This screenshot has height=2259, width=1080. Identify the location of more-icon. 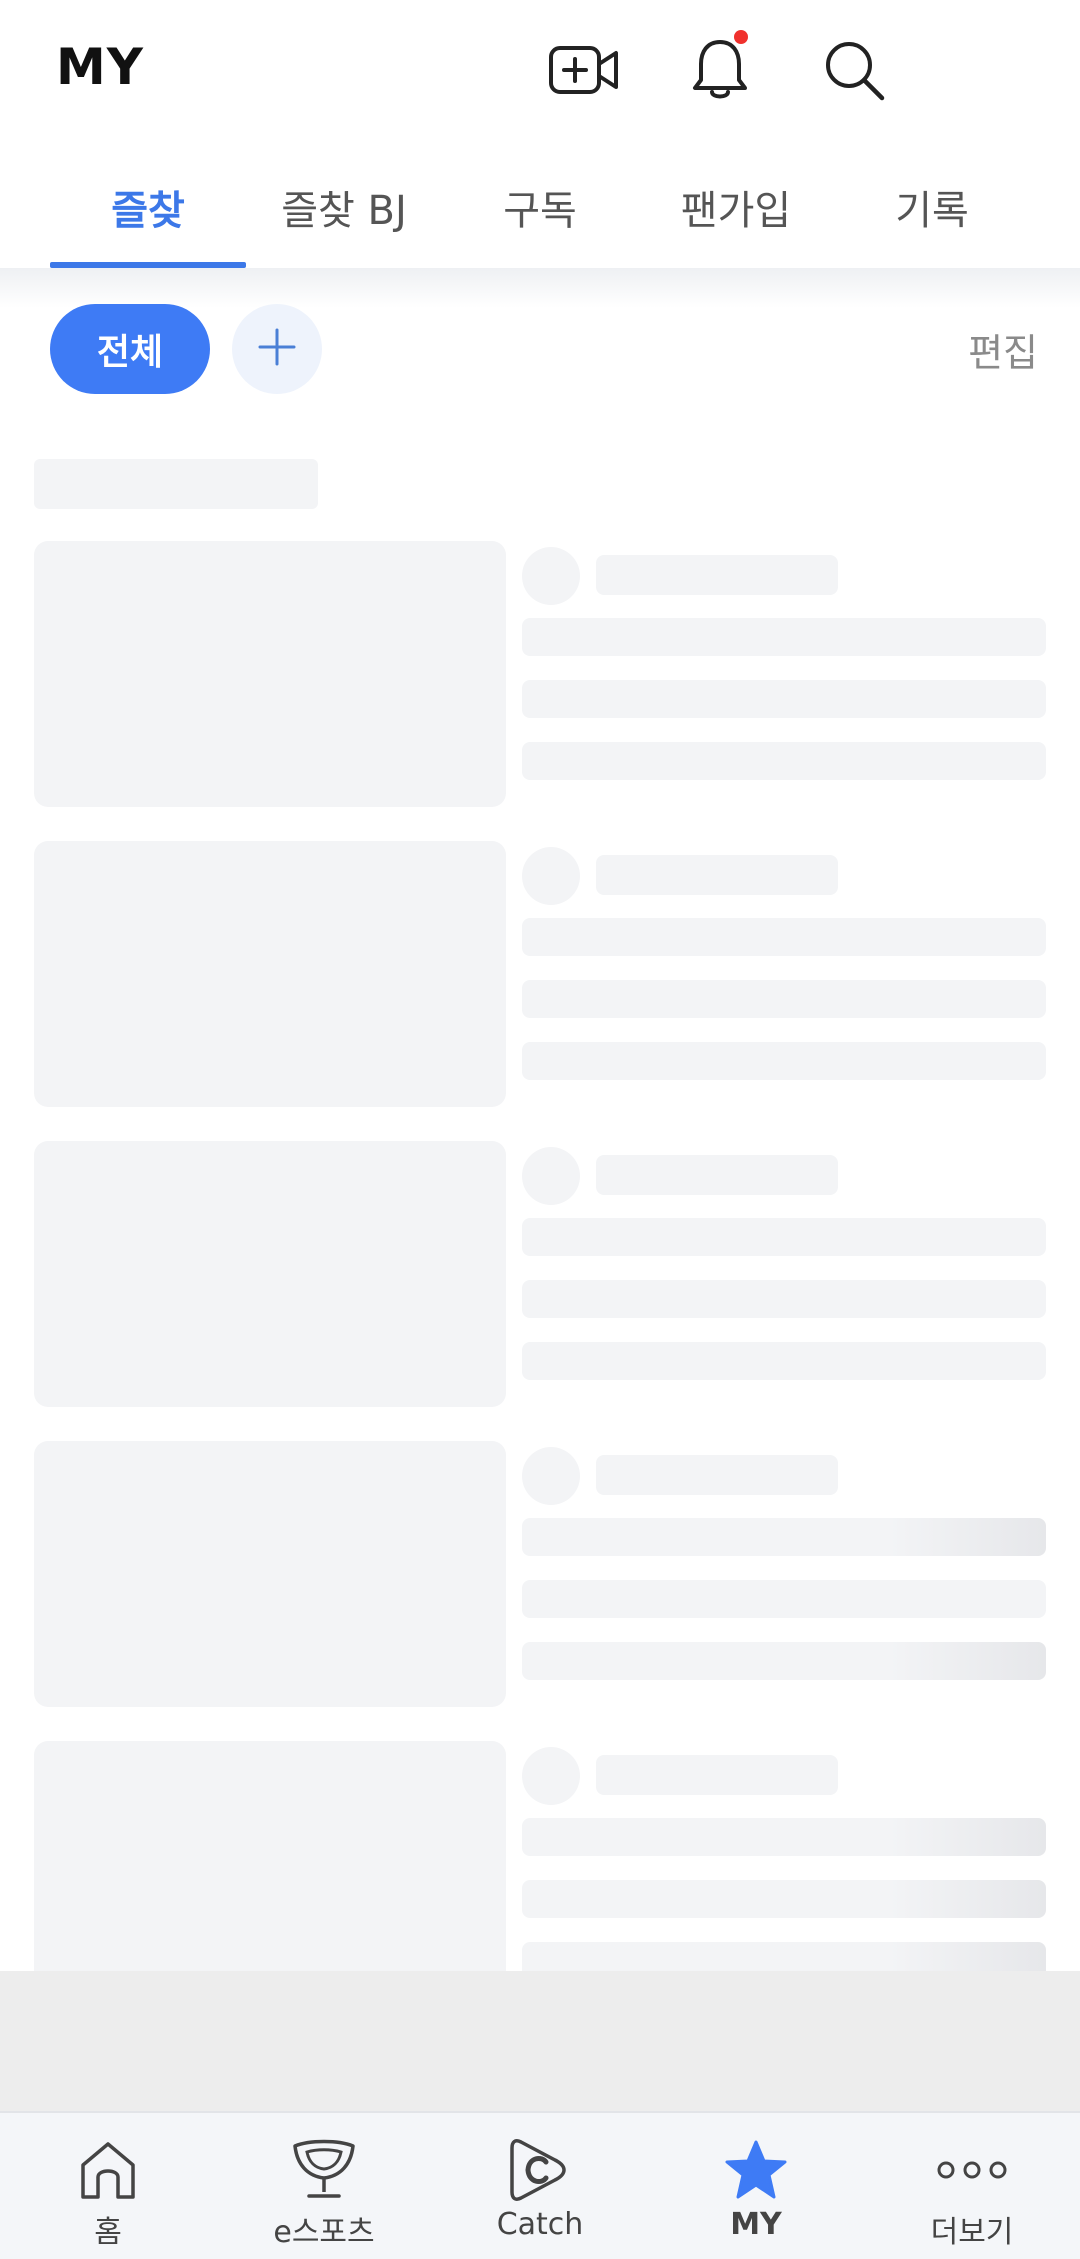
(972, 2170).